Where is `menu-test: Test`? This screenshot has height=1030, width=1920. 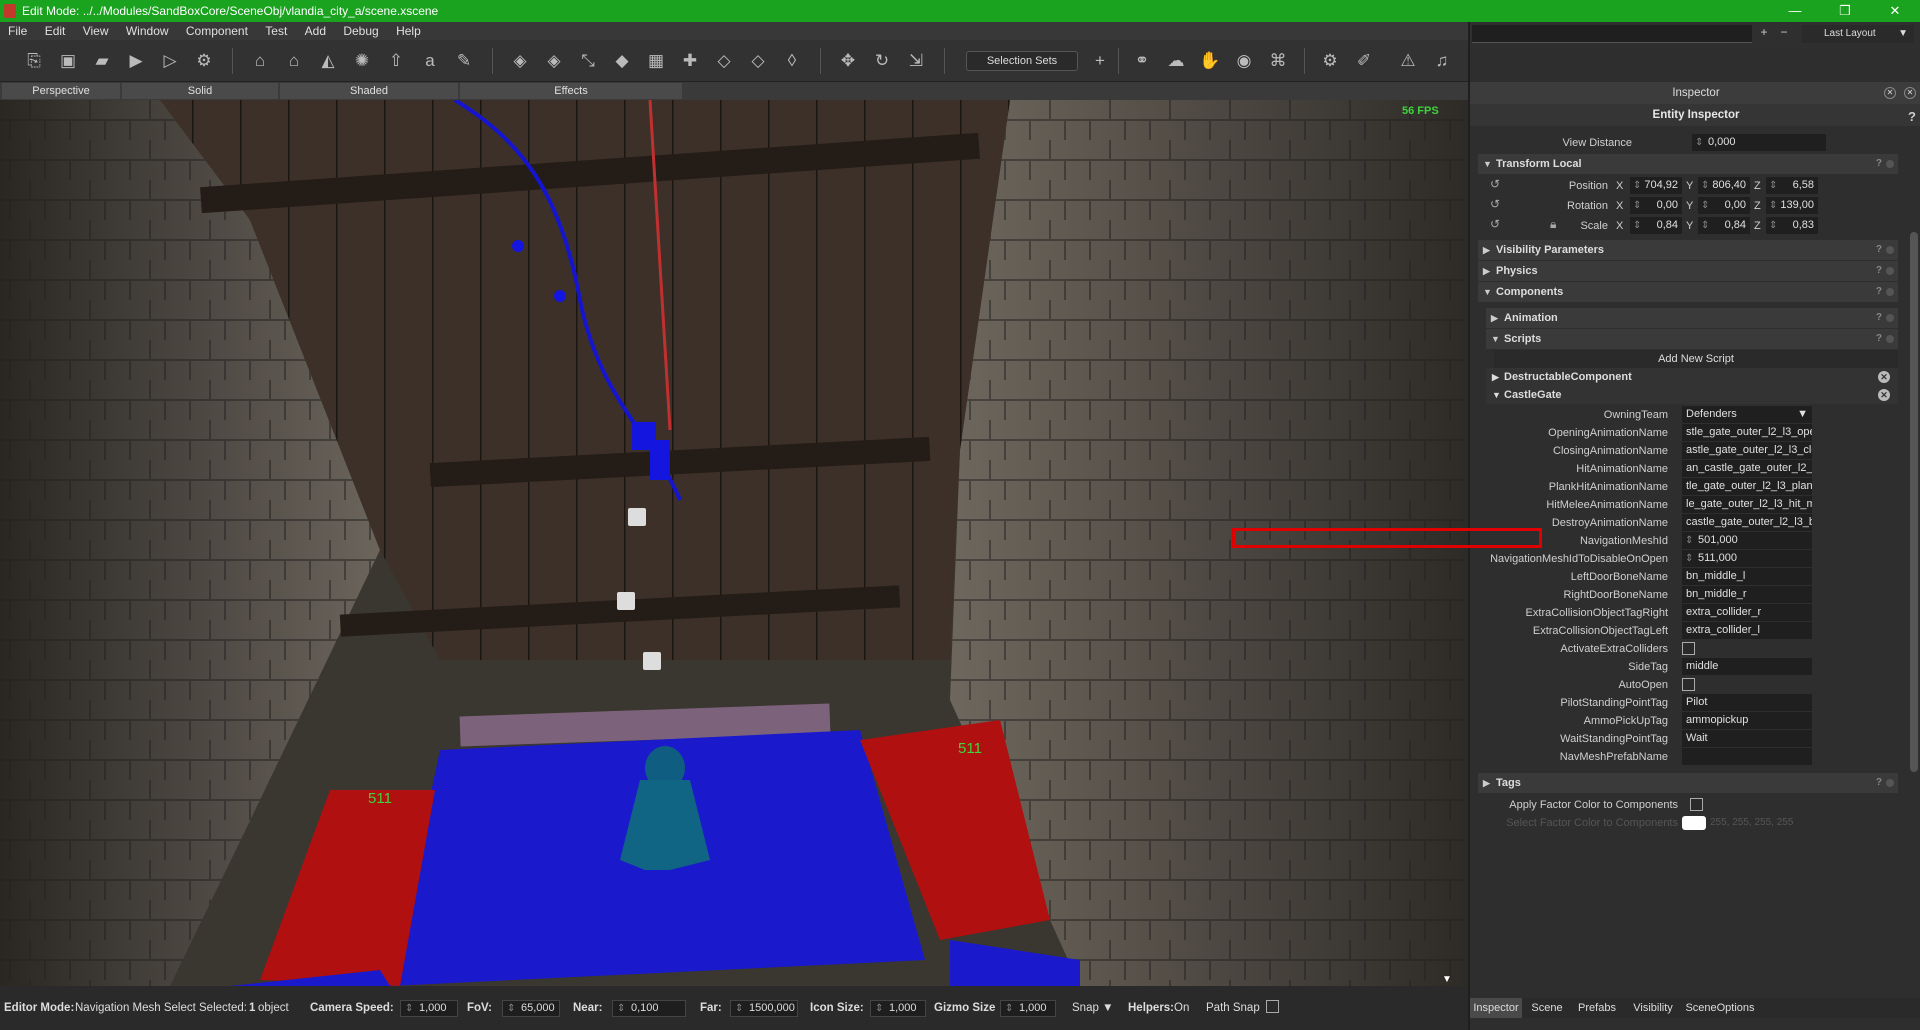 menu-test: Test is located at coordinates (276, 31).